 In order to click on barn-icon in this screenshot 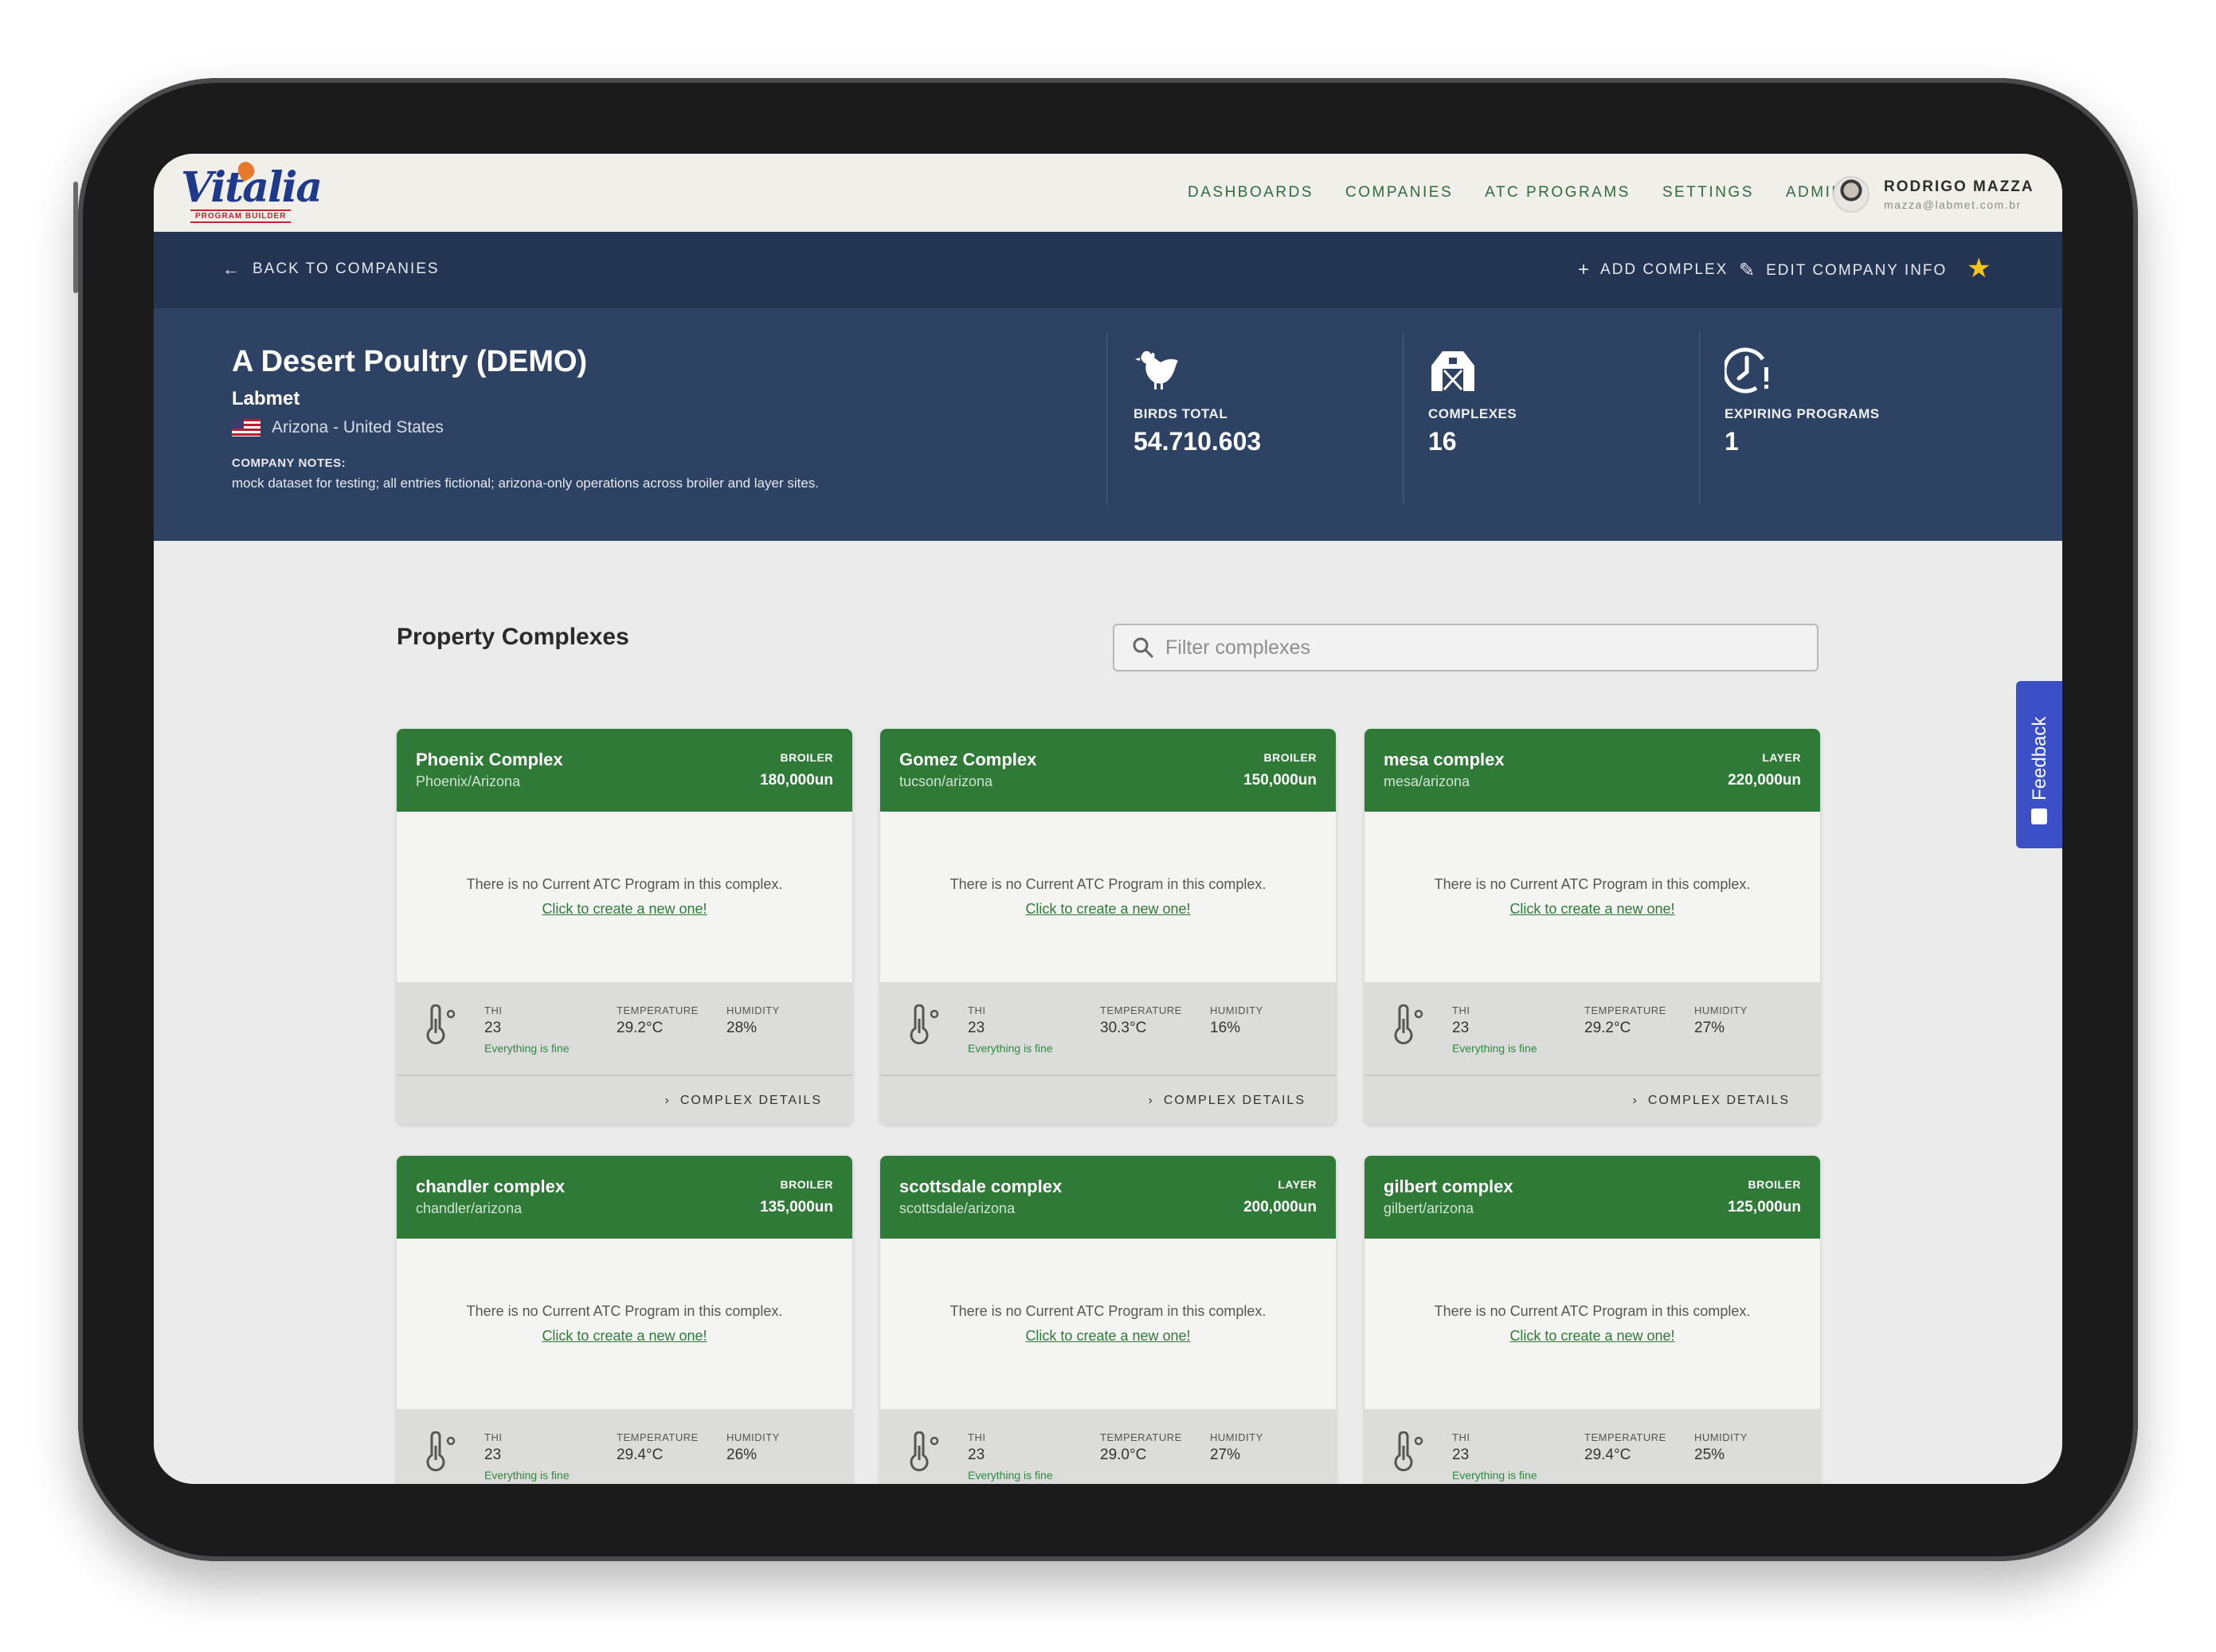, I will do `click(1452, 371)`.